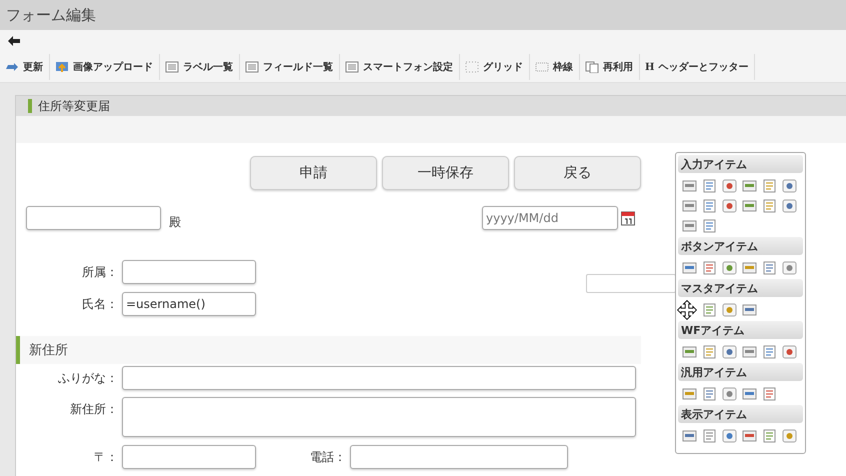  I want to click on suffix-label: 殿, so click(175, 222).